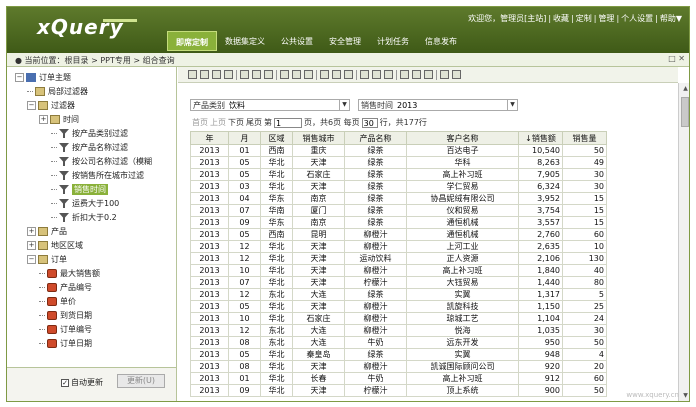  I want to click on toolbar-favorite-icon, so click(228, 74).